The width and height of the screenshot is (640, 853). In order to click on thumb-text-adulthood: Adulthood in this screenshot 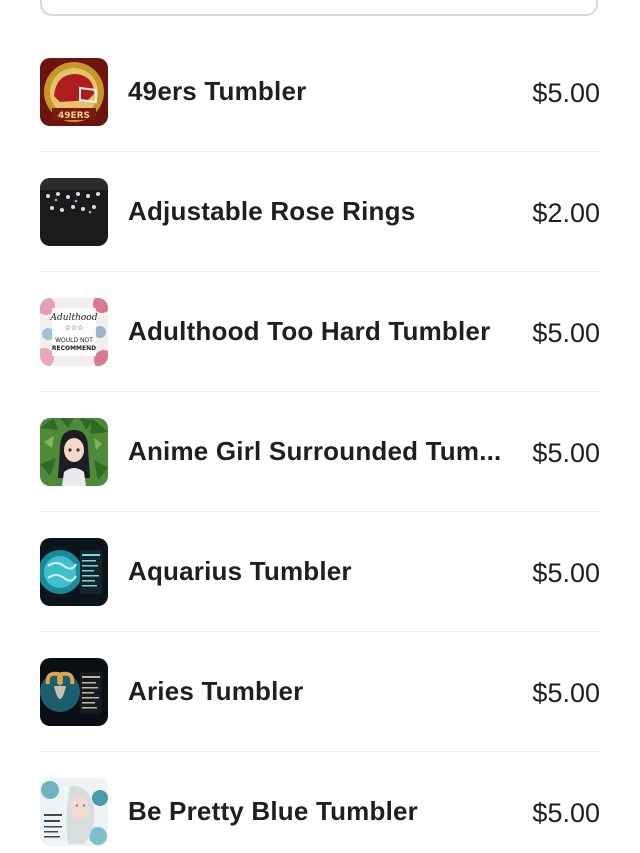, I will do `click(74, 318)`.